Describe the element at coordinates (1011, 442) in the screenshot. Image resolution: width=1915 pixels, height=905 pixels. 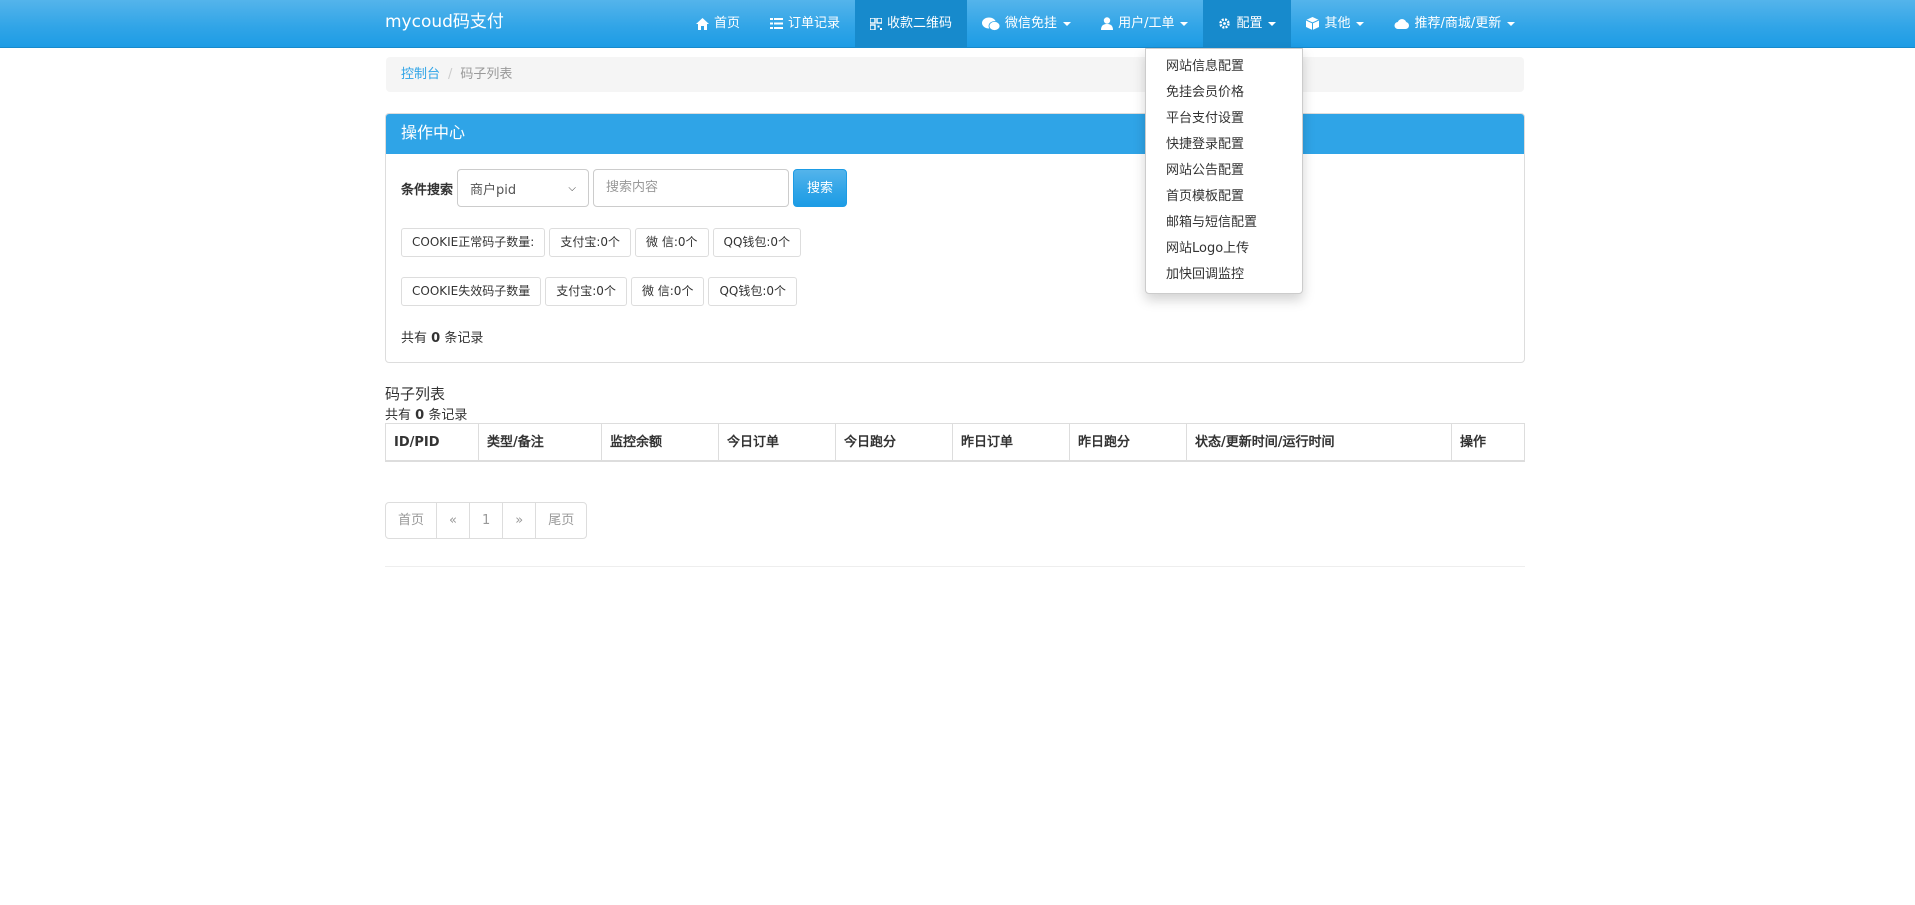
I see `column-header-yesterday-orders: 昨日订单` at that location.